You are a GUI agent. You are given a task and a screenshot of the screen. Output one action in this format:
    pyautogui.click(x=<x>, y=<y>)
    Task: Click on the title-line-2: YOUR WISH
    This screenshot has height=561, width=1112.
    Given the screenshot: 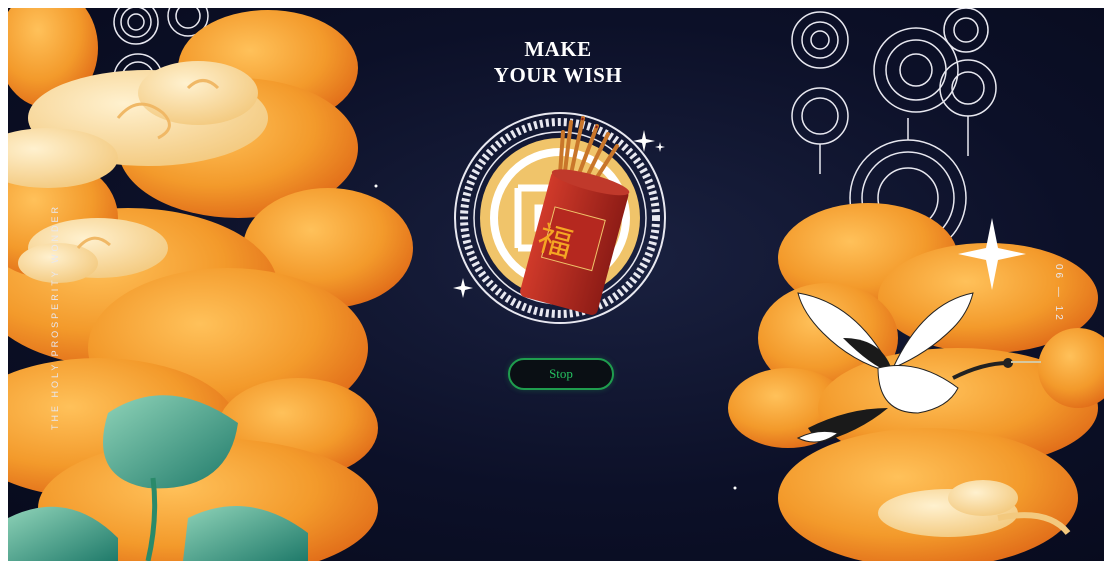 What is the action you would take?
    pyautogui.click(x=558, y=75)
    